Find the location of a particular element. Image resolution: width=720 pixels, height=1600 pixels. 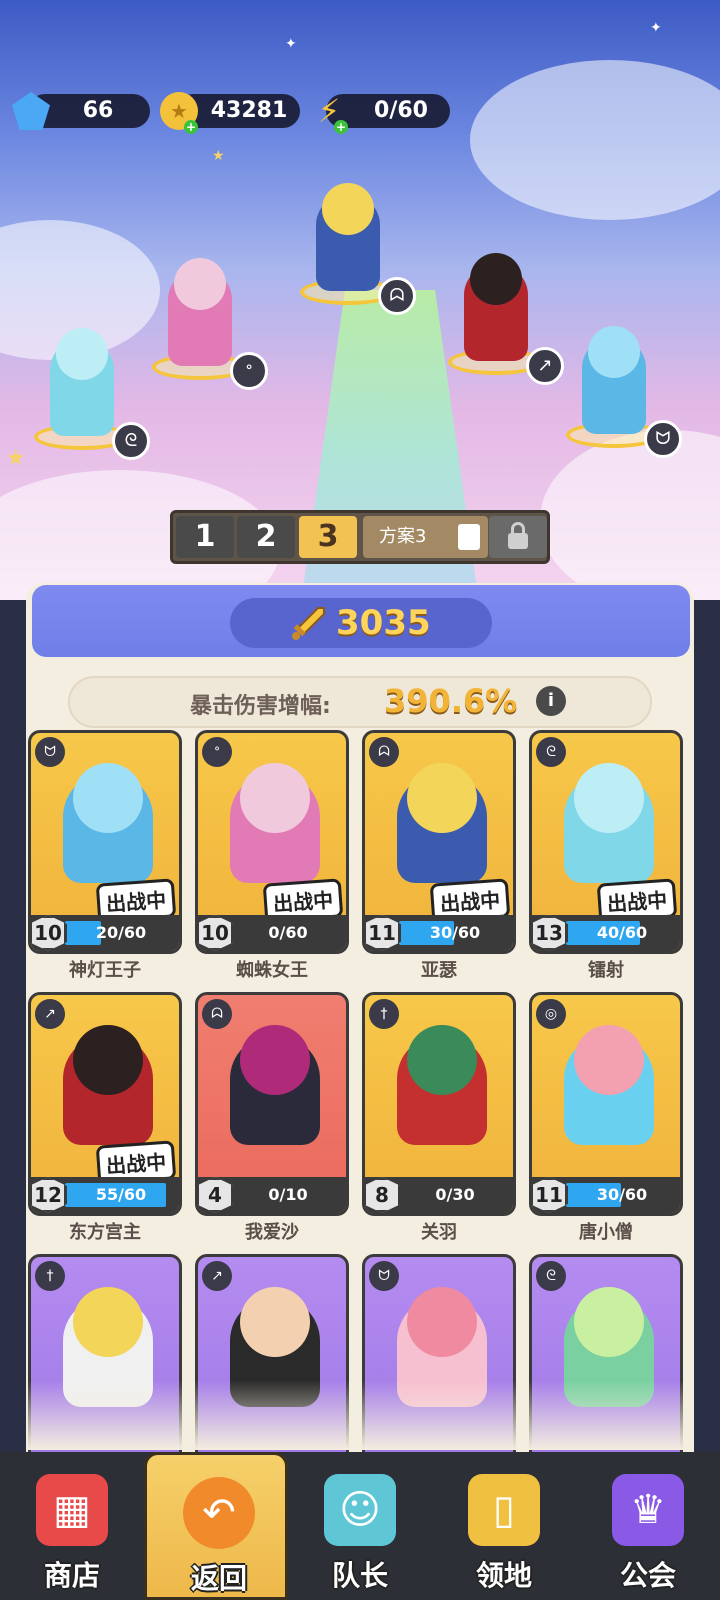

add-gold-icon: + is located at coordinates (191, 127).